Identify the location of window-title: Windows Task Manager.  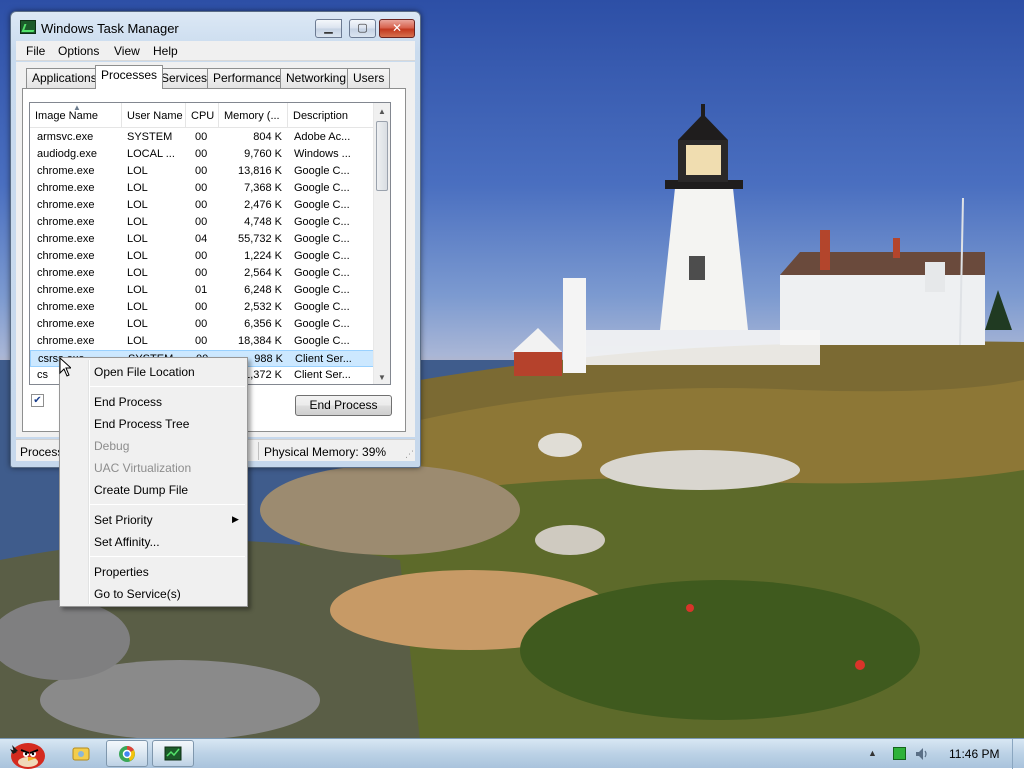
(110, 28).